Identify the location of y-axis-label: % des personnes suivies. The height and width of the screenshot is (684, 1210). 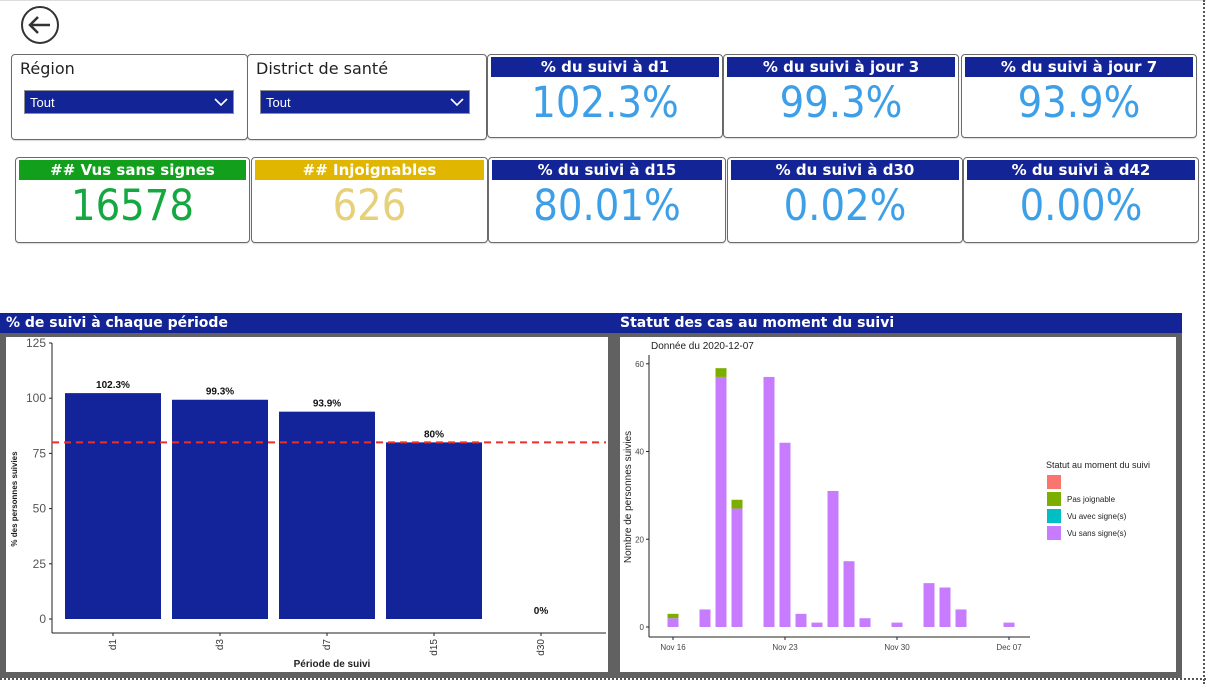
(14, 499).